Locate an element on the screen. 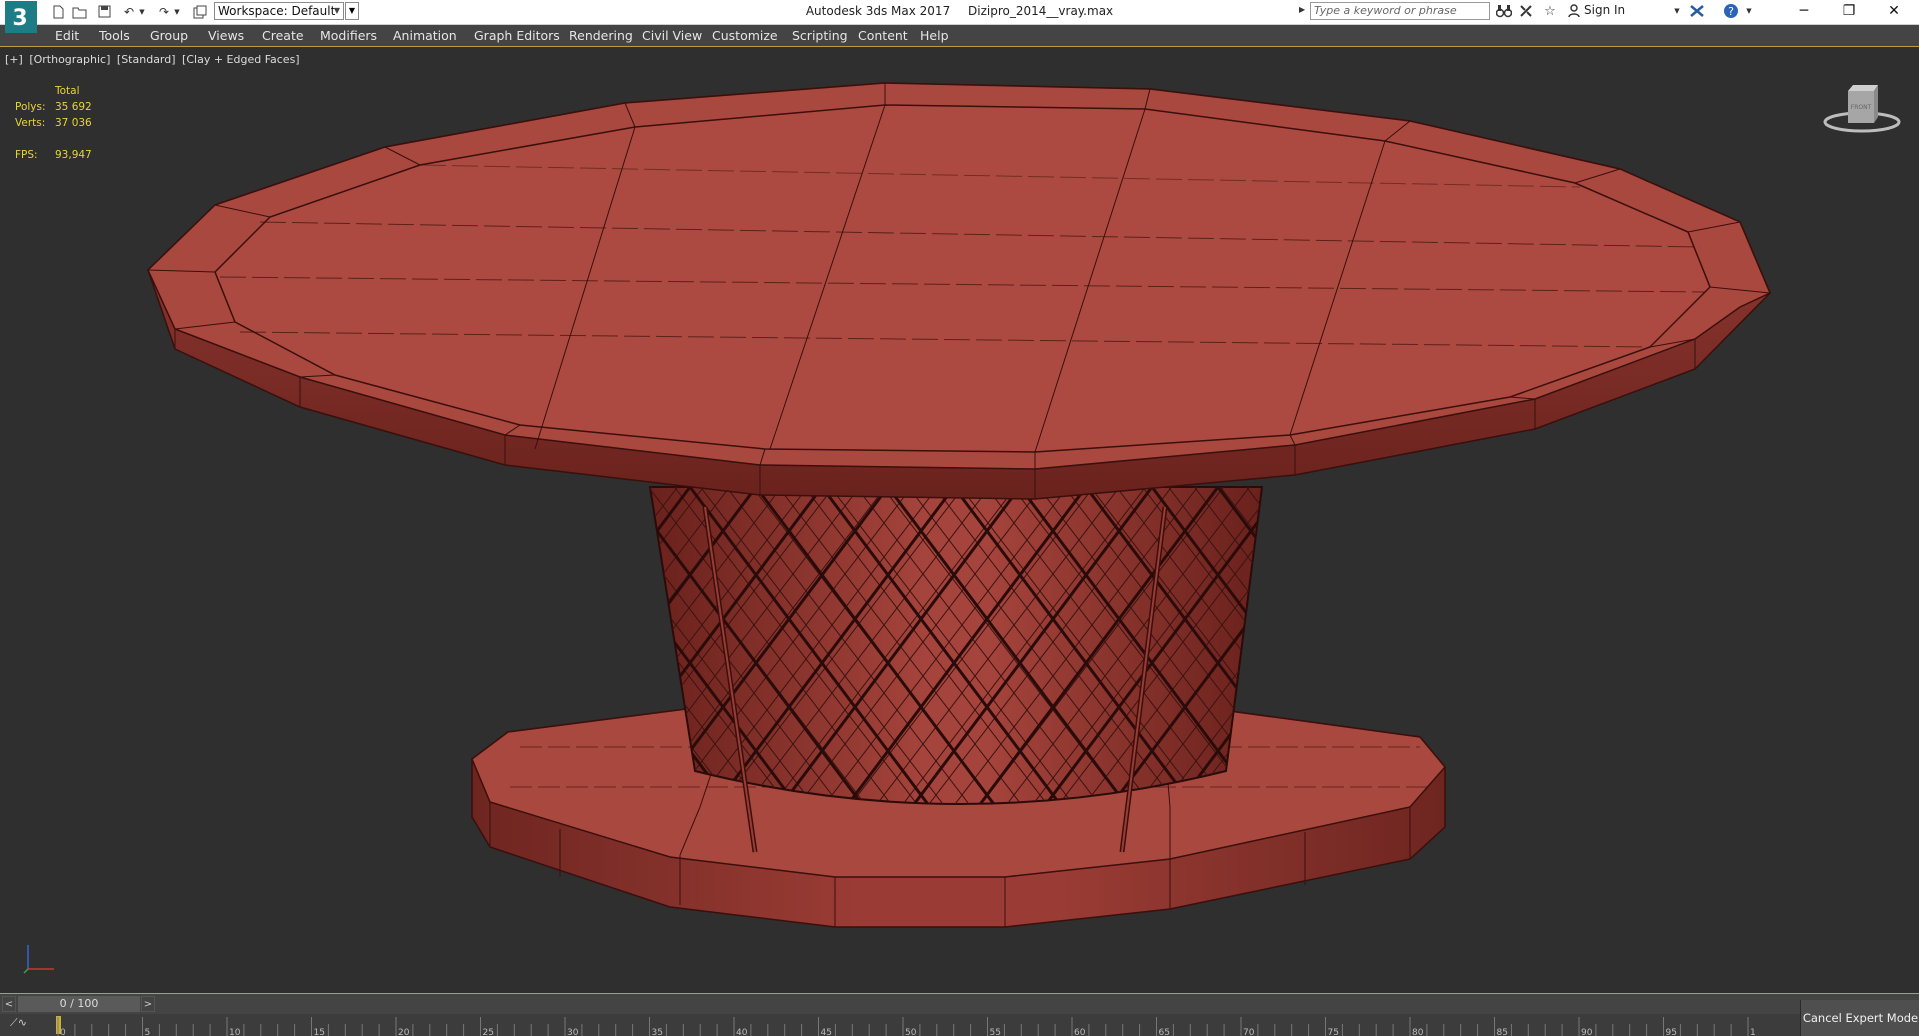 Image resolution: width=1919 pixels, height=1036 pixels. cancel-expert-mode-button: Cancel Expert Mode is located at coordinates (1859, 1018).